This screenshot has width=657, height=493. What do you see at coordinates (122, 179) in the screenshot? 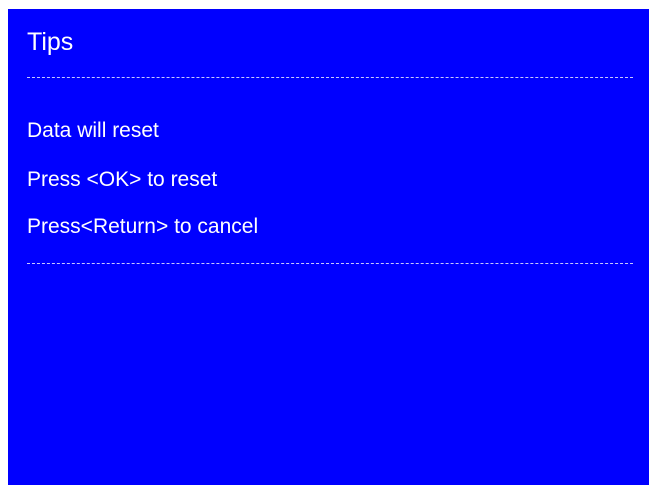
I see `message-line-ok-hint: Press <OK> to reset` at bounding box center [122, 179].